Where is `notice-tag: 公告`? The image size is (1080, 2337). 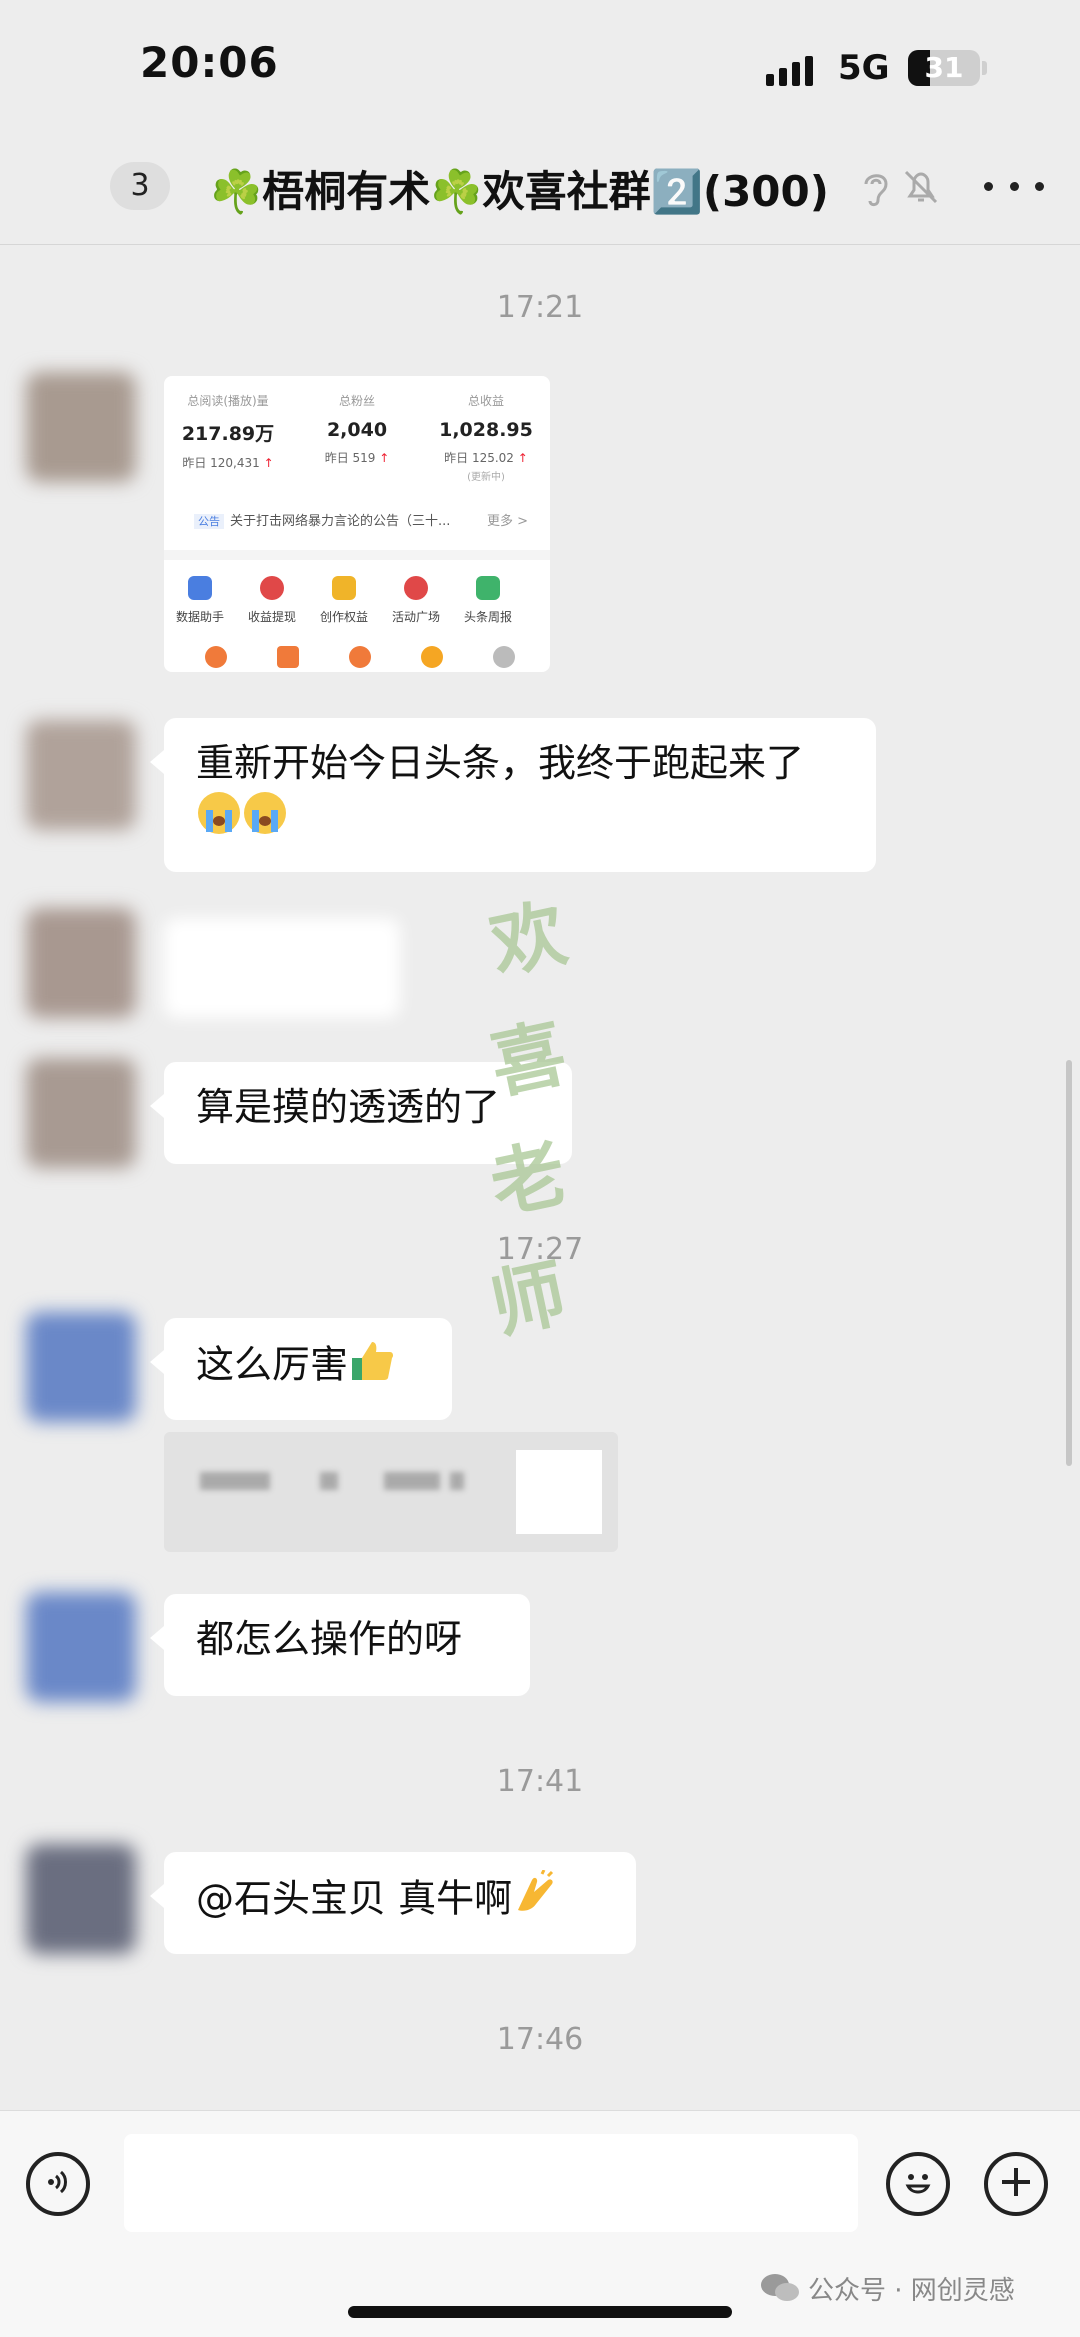 notice-tag: 公告 is located at coordinates (209, 521).